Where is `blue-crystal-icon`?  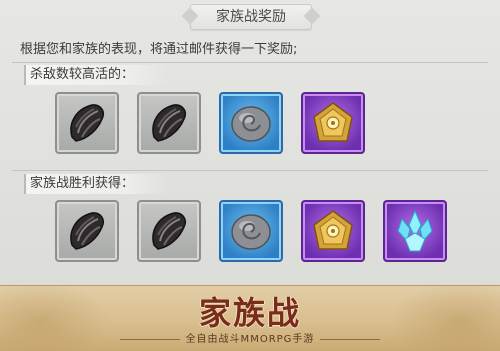 blue-crystal-icon is located at coordinates (415, 230).